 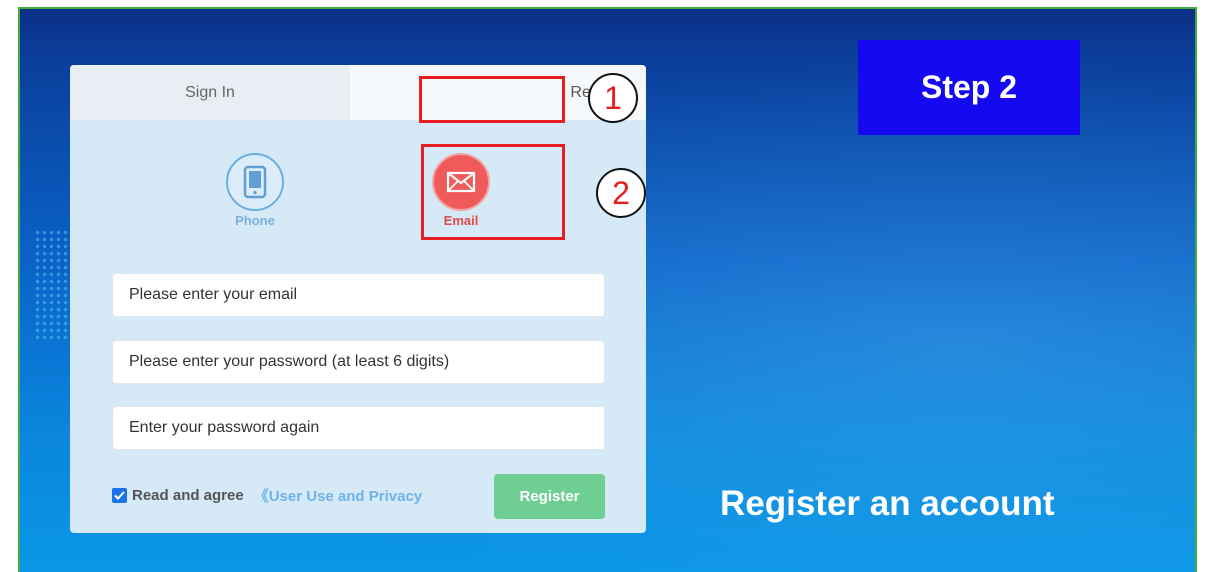 What do you see at coordinates (492, 99) in the screenshot?
I see `highlight-box-register-tab` at bounding box center [492, 99].